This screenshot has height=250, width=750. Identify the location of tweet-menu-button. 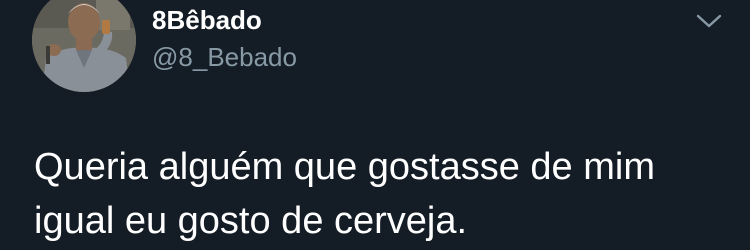
(709, 21).